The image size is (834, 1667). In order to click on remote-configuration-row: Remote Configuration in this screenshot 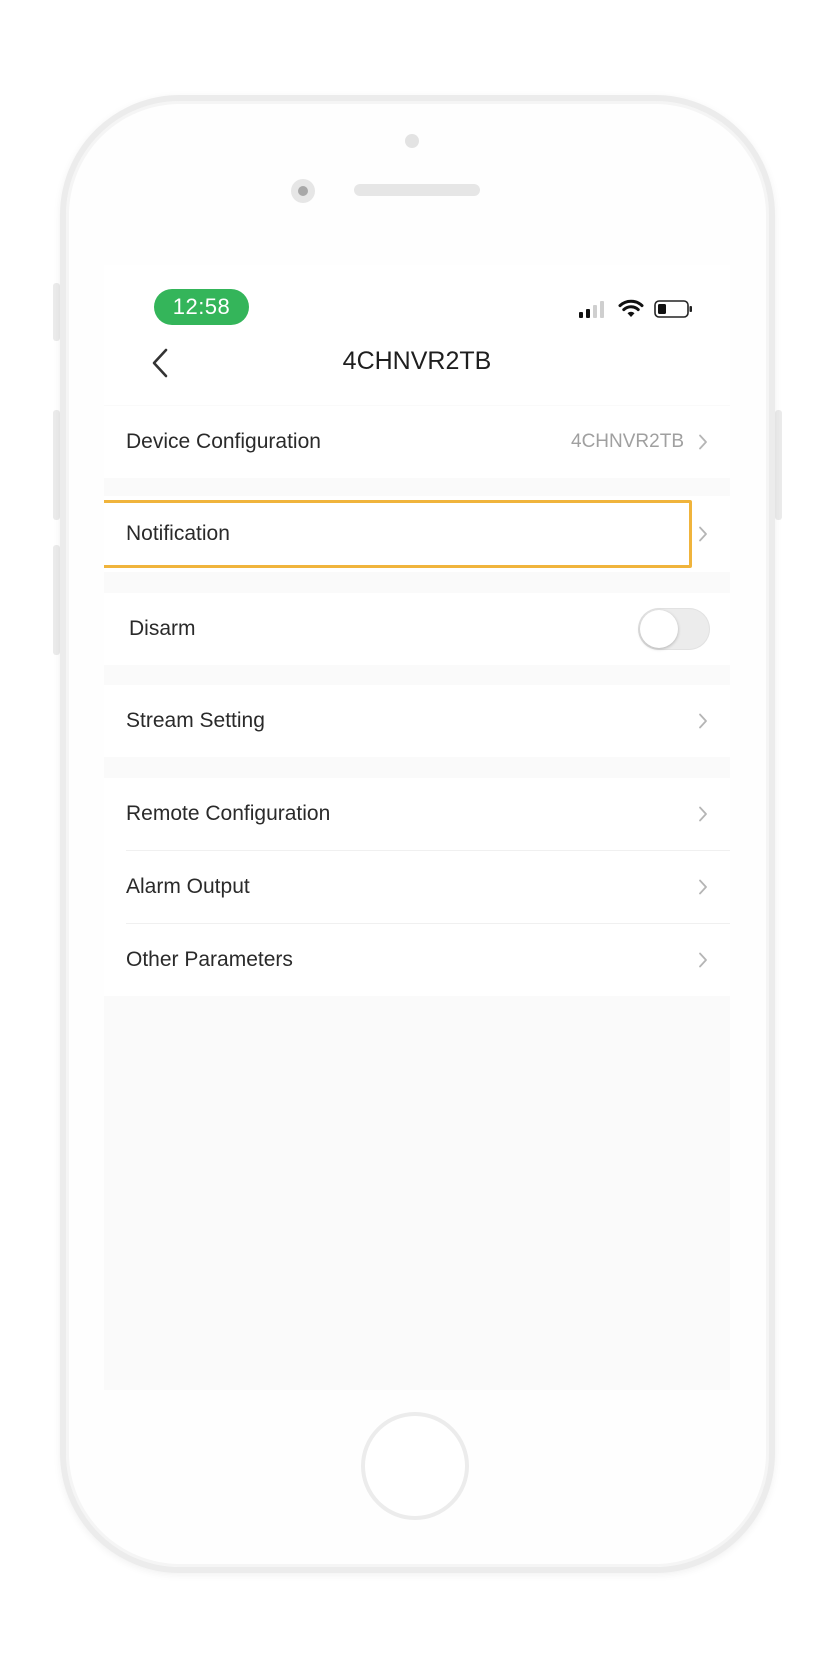, I will do `click(417, 814)`.